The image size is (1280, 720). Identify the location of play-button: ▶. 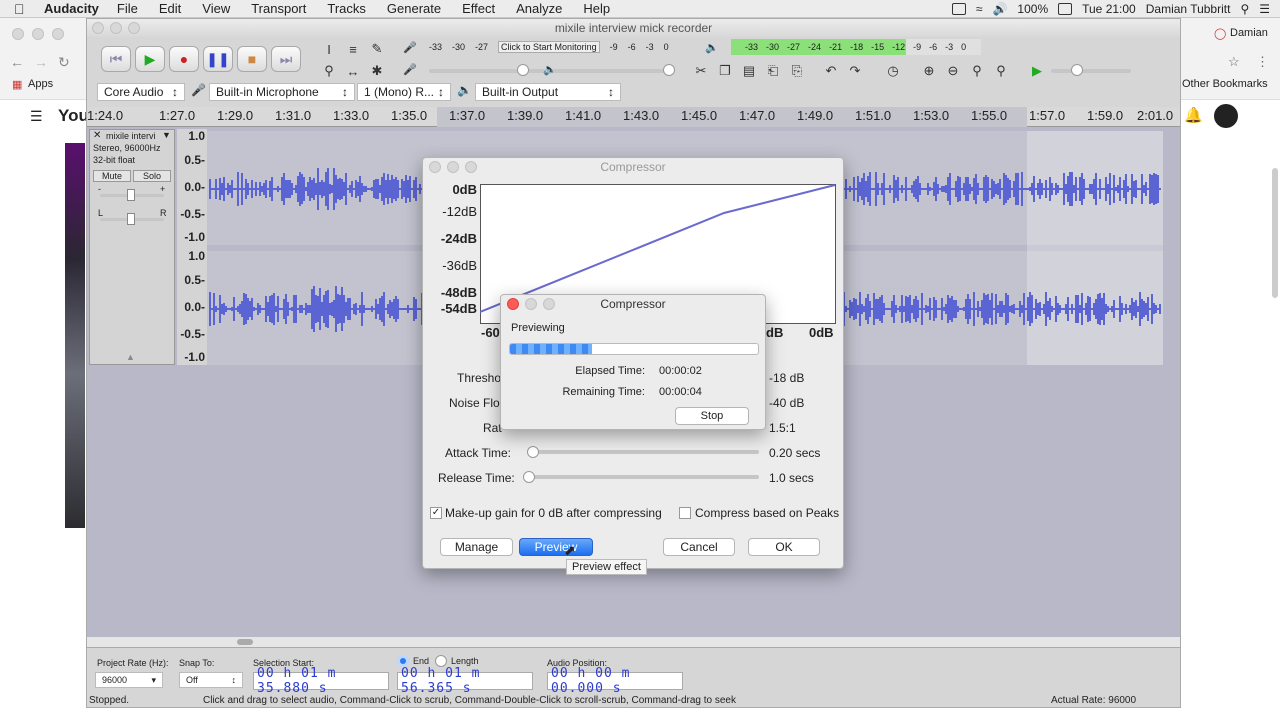
(150, 59).